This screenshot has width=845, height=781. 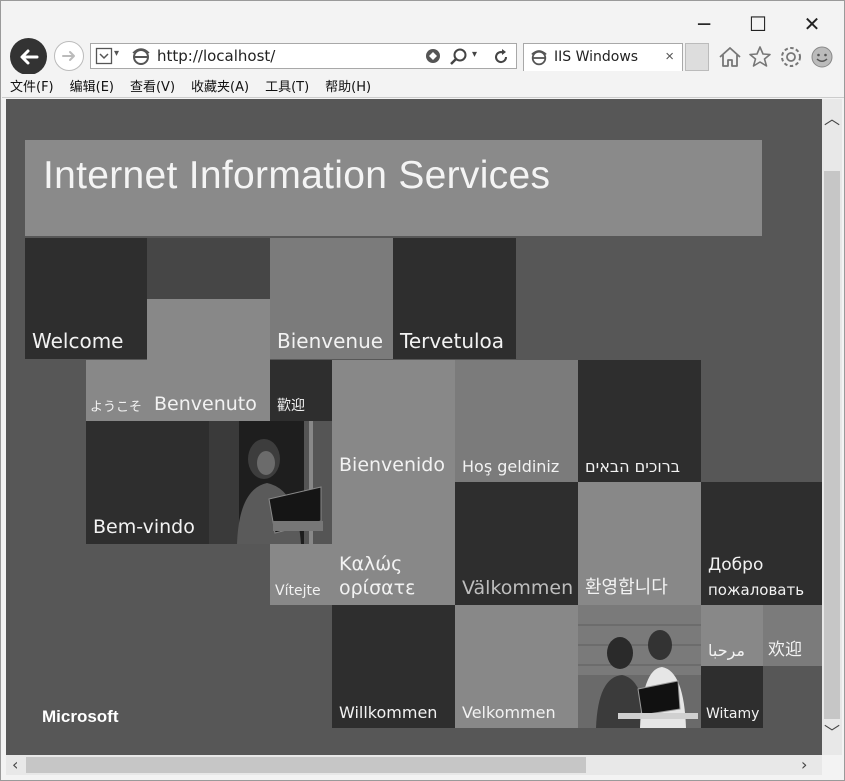 I want to click on tile-bienvenue: Bienvenue, so click(x=331, y=298).